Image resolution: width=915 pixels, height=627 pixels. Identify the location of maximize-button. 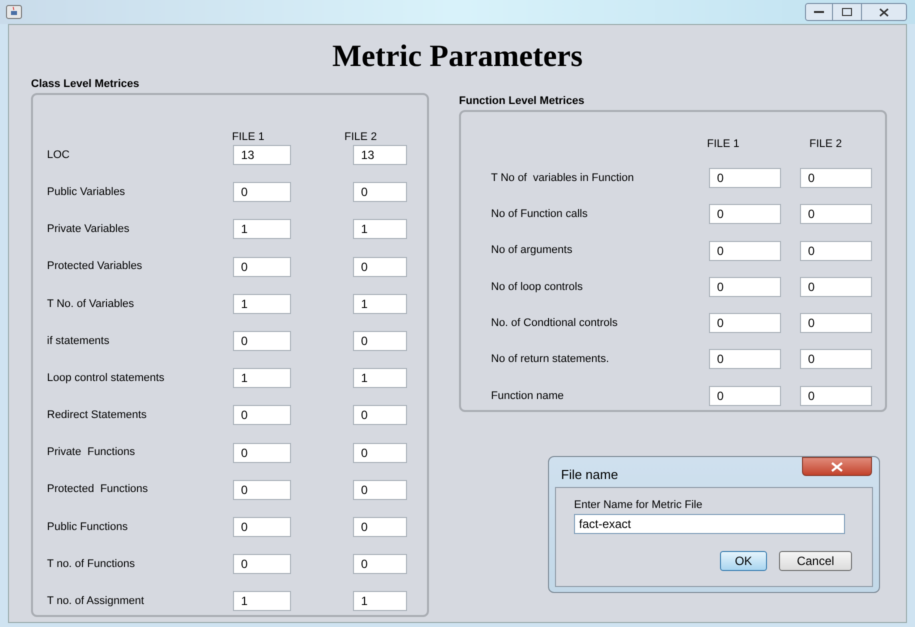
(847, 12).